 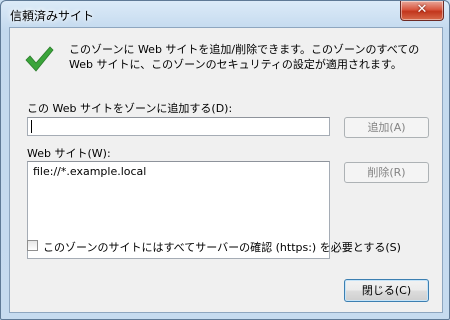 I want to click on remove-button: 削除(R), so click(x=386, y=172).